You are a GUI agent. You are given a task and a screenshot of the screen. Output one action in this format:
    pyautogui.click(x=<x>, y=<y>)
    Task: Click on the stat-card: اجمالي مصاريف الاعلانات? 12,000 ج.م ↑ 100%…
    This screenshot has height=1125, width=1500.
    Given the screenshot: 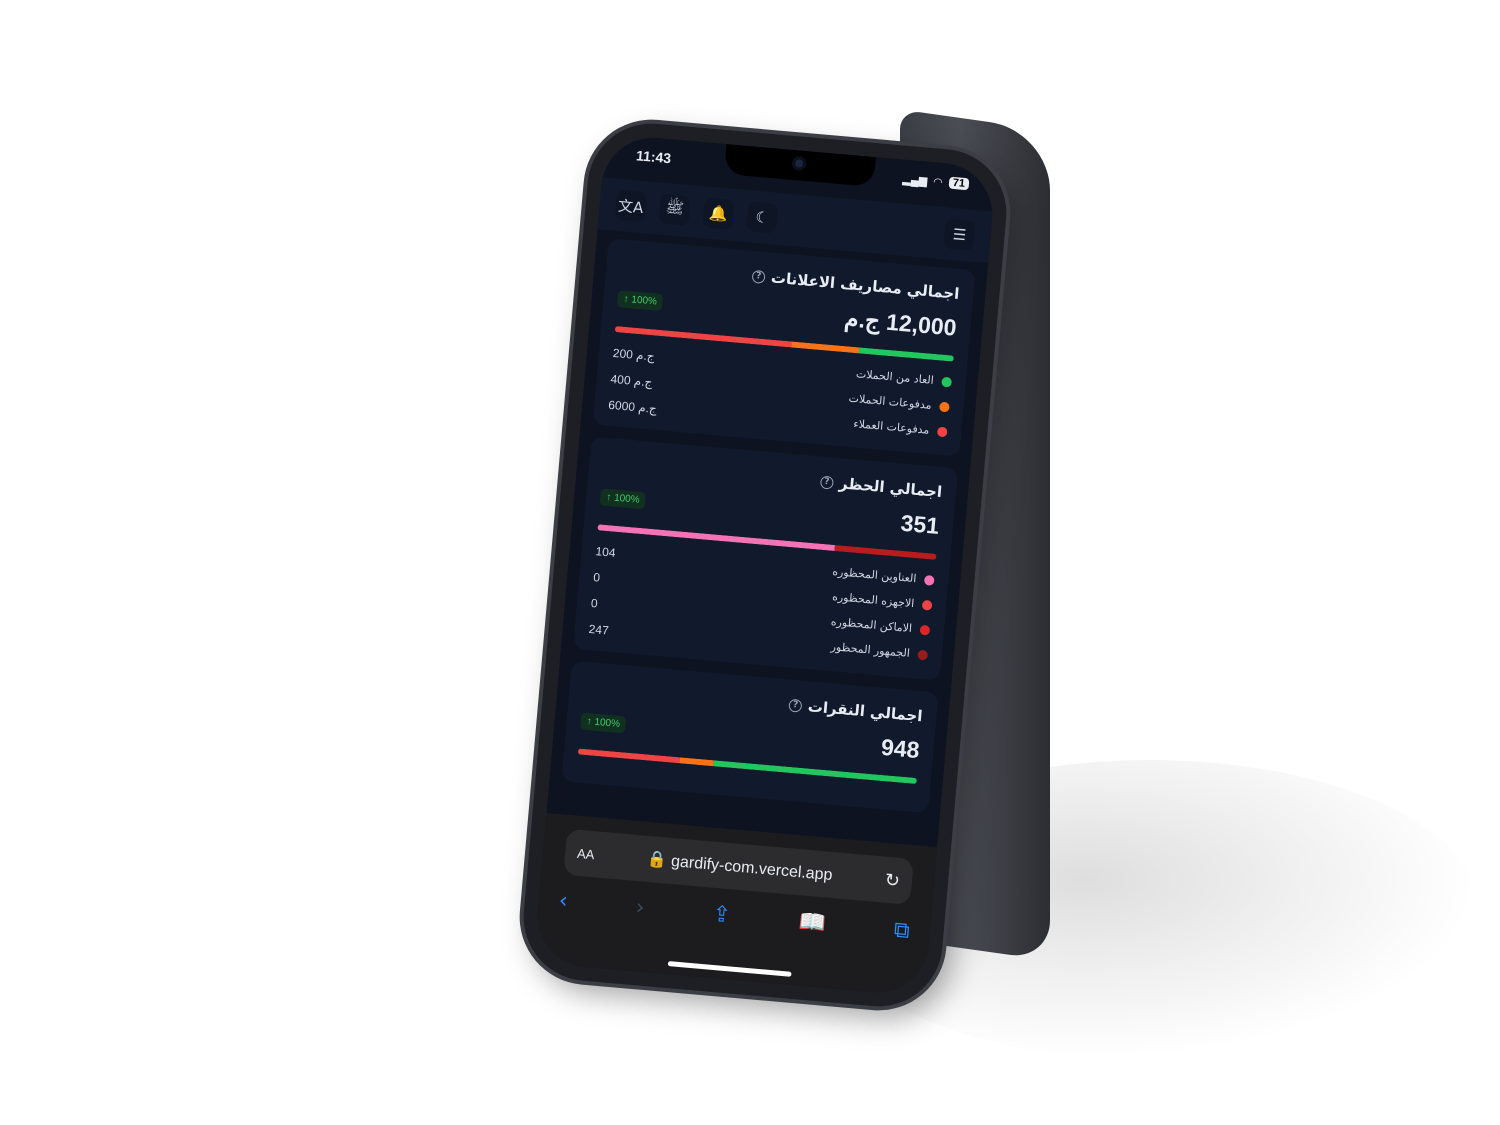 What is the action you would take?
    pyautogui.click(x=784, y=347)
    